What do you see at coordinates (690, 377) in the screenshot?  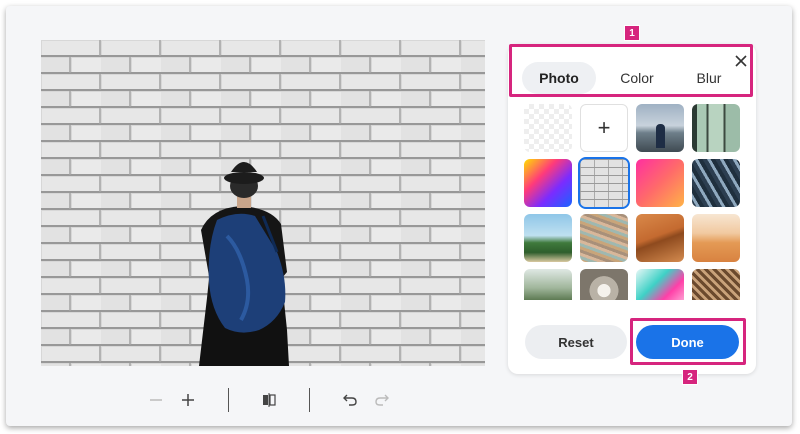 I see `annotation-badge-2: 2` at bounding box center [690, 377].